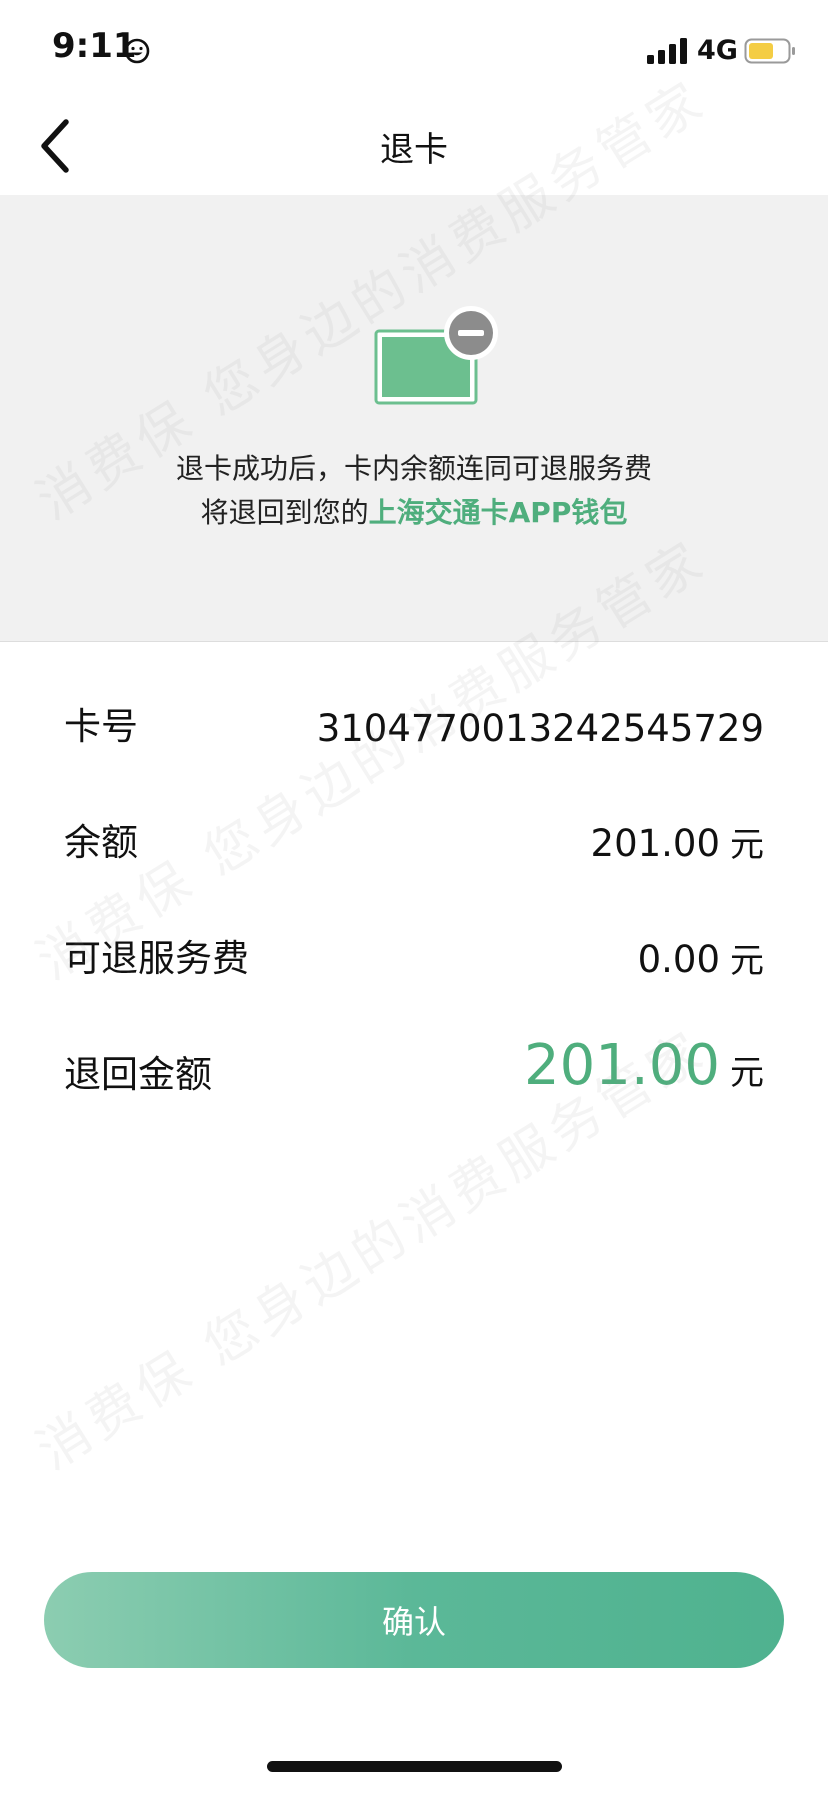 The height and width of the screenshot is (1793, 828). What do you see at coordinates (414, 836) in the screenshot?
I see `balance-row: 余额 201.00 元` at bounding box center [414, 836].